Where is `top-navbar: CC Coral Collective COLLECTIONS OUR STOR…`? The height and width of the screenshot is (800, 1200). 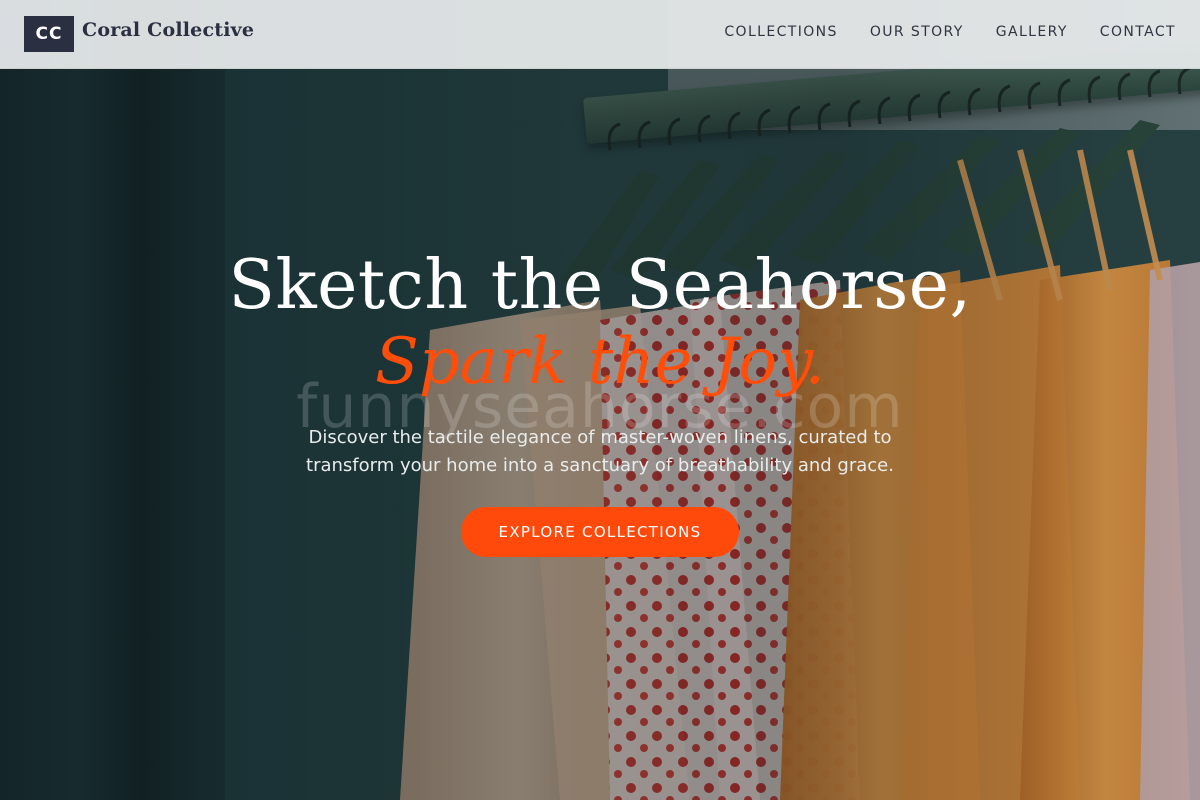 top-navbar: CC Coral Collective COLLECTIONS OUR STOR… is located at coordinates (600, 34).